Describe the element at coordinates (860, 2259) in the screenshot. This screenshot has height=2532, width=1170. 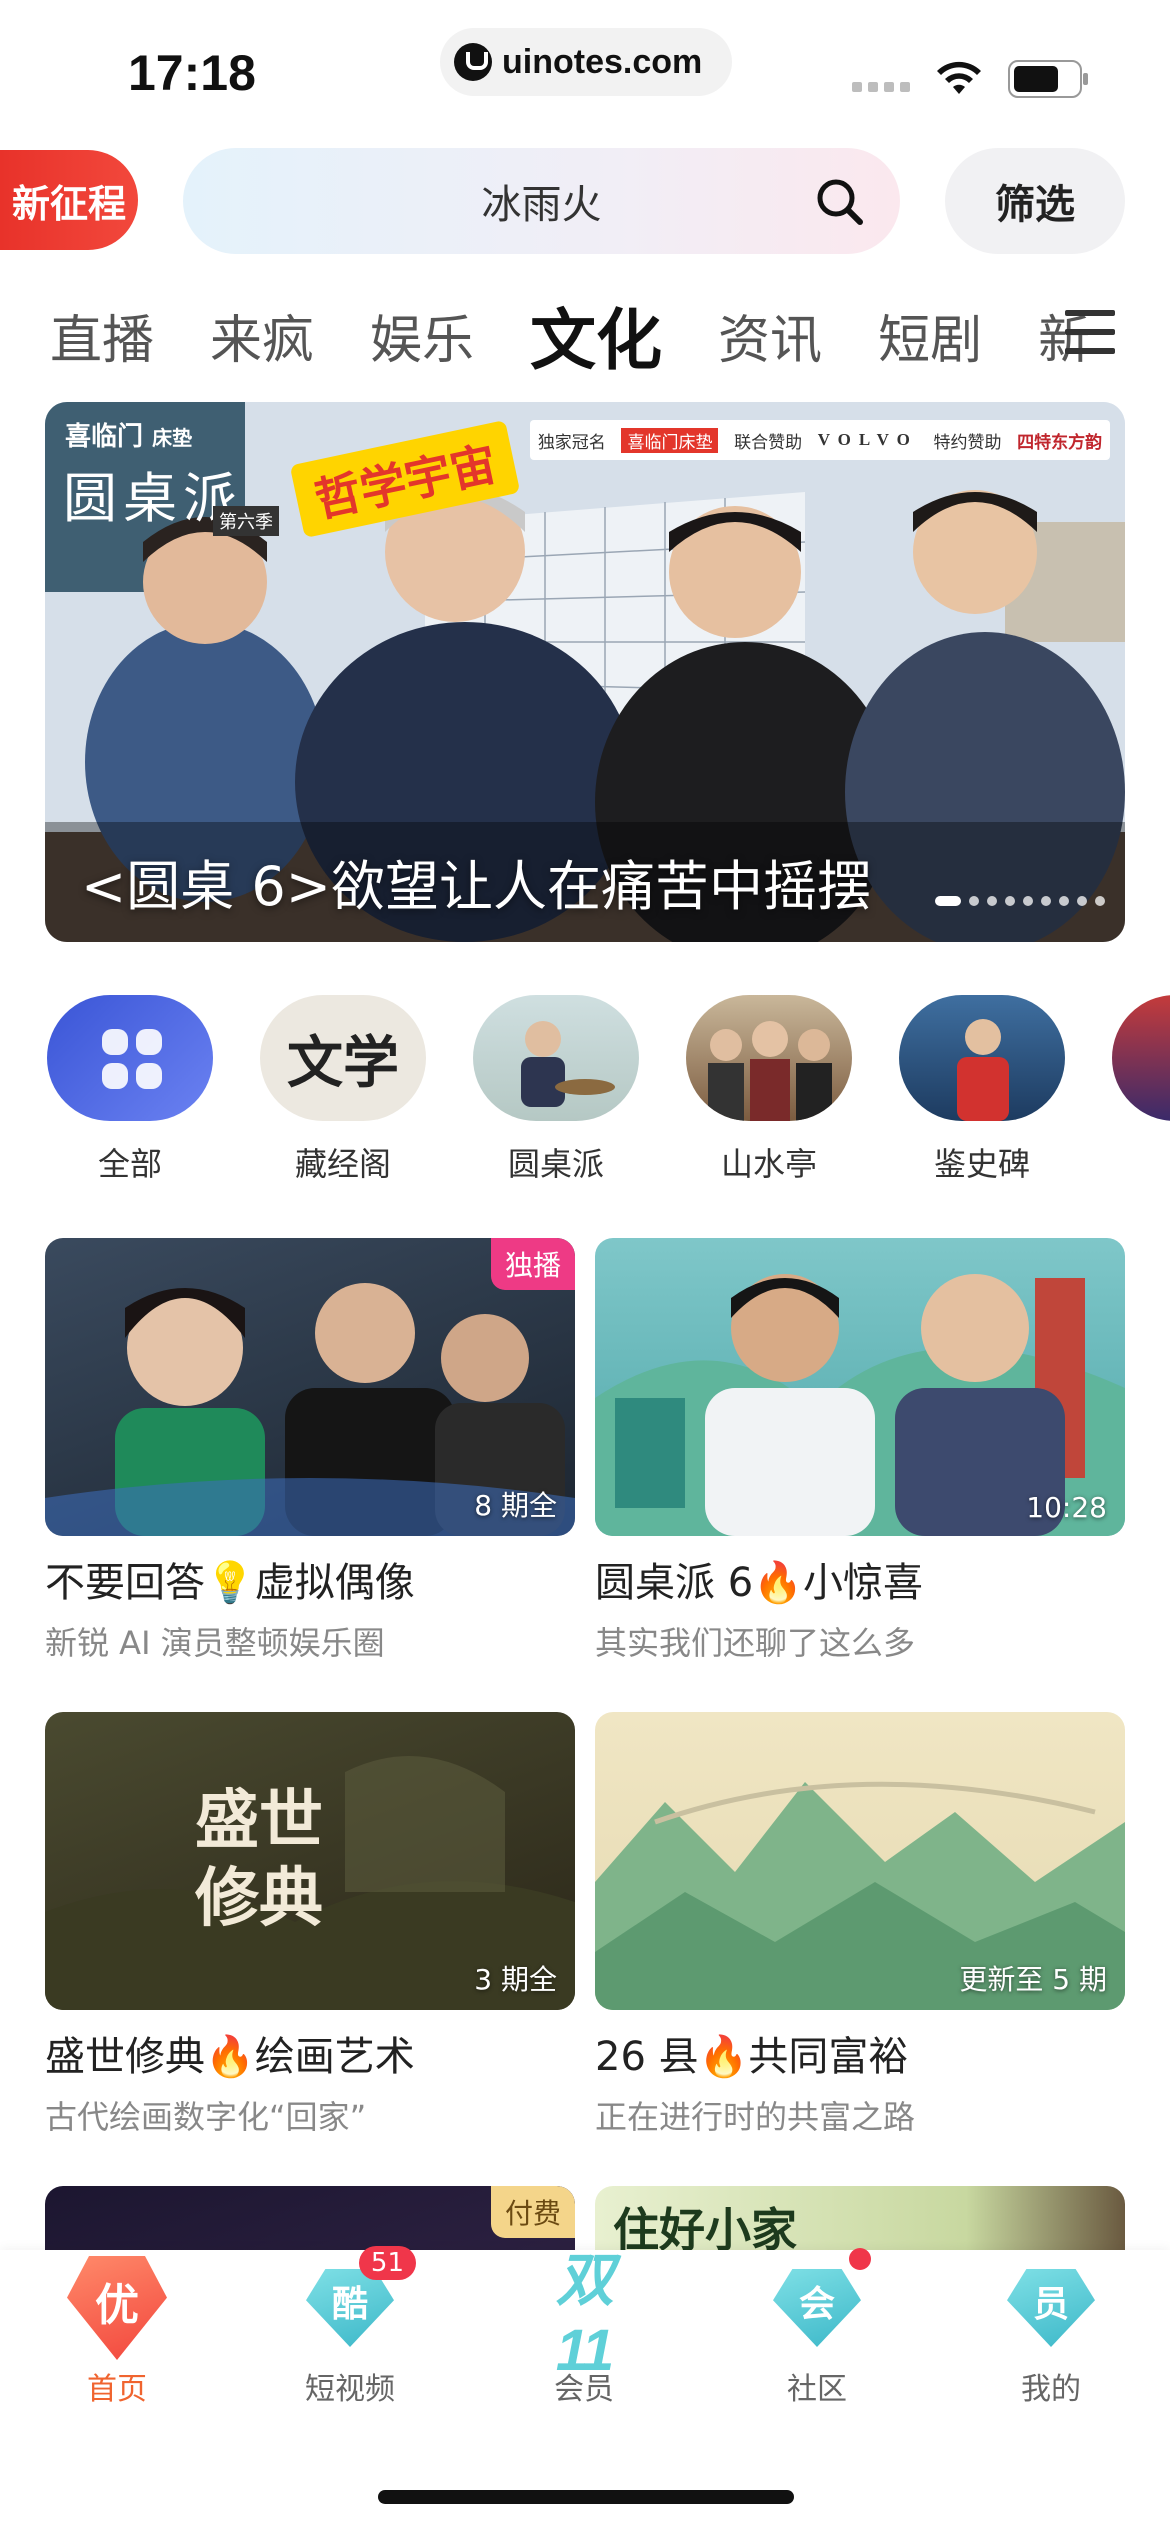
I see `notification-dot` at that location.